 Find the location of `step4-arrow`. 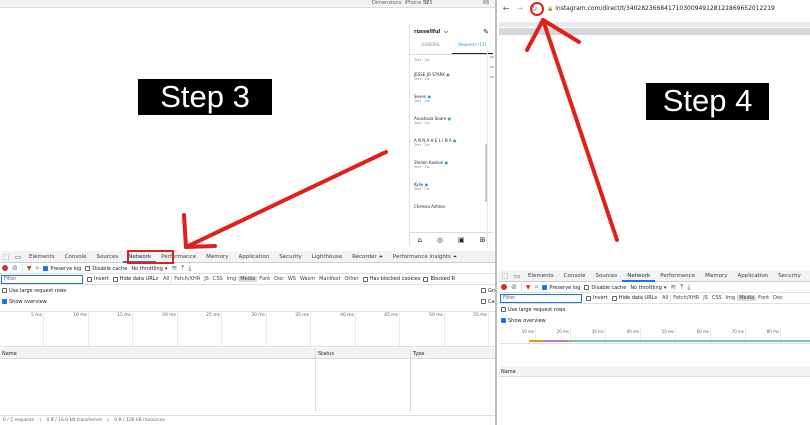

step4-arrow is located at coordinates (572, 130).